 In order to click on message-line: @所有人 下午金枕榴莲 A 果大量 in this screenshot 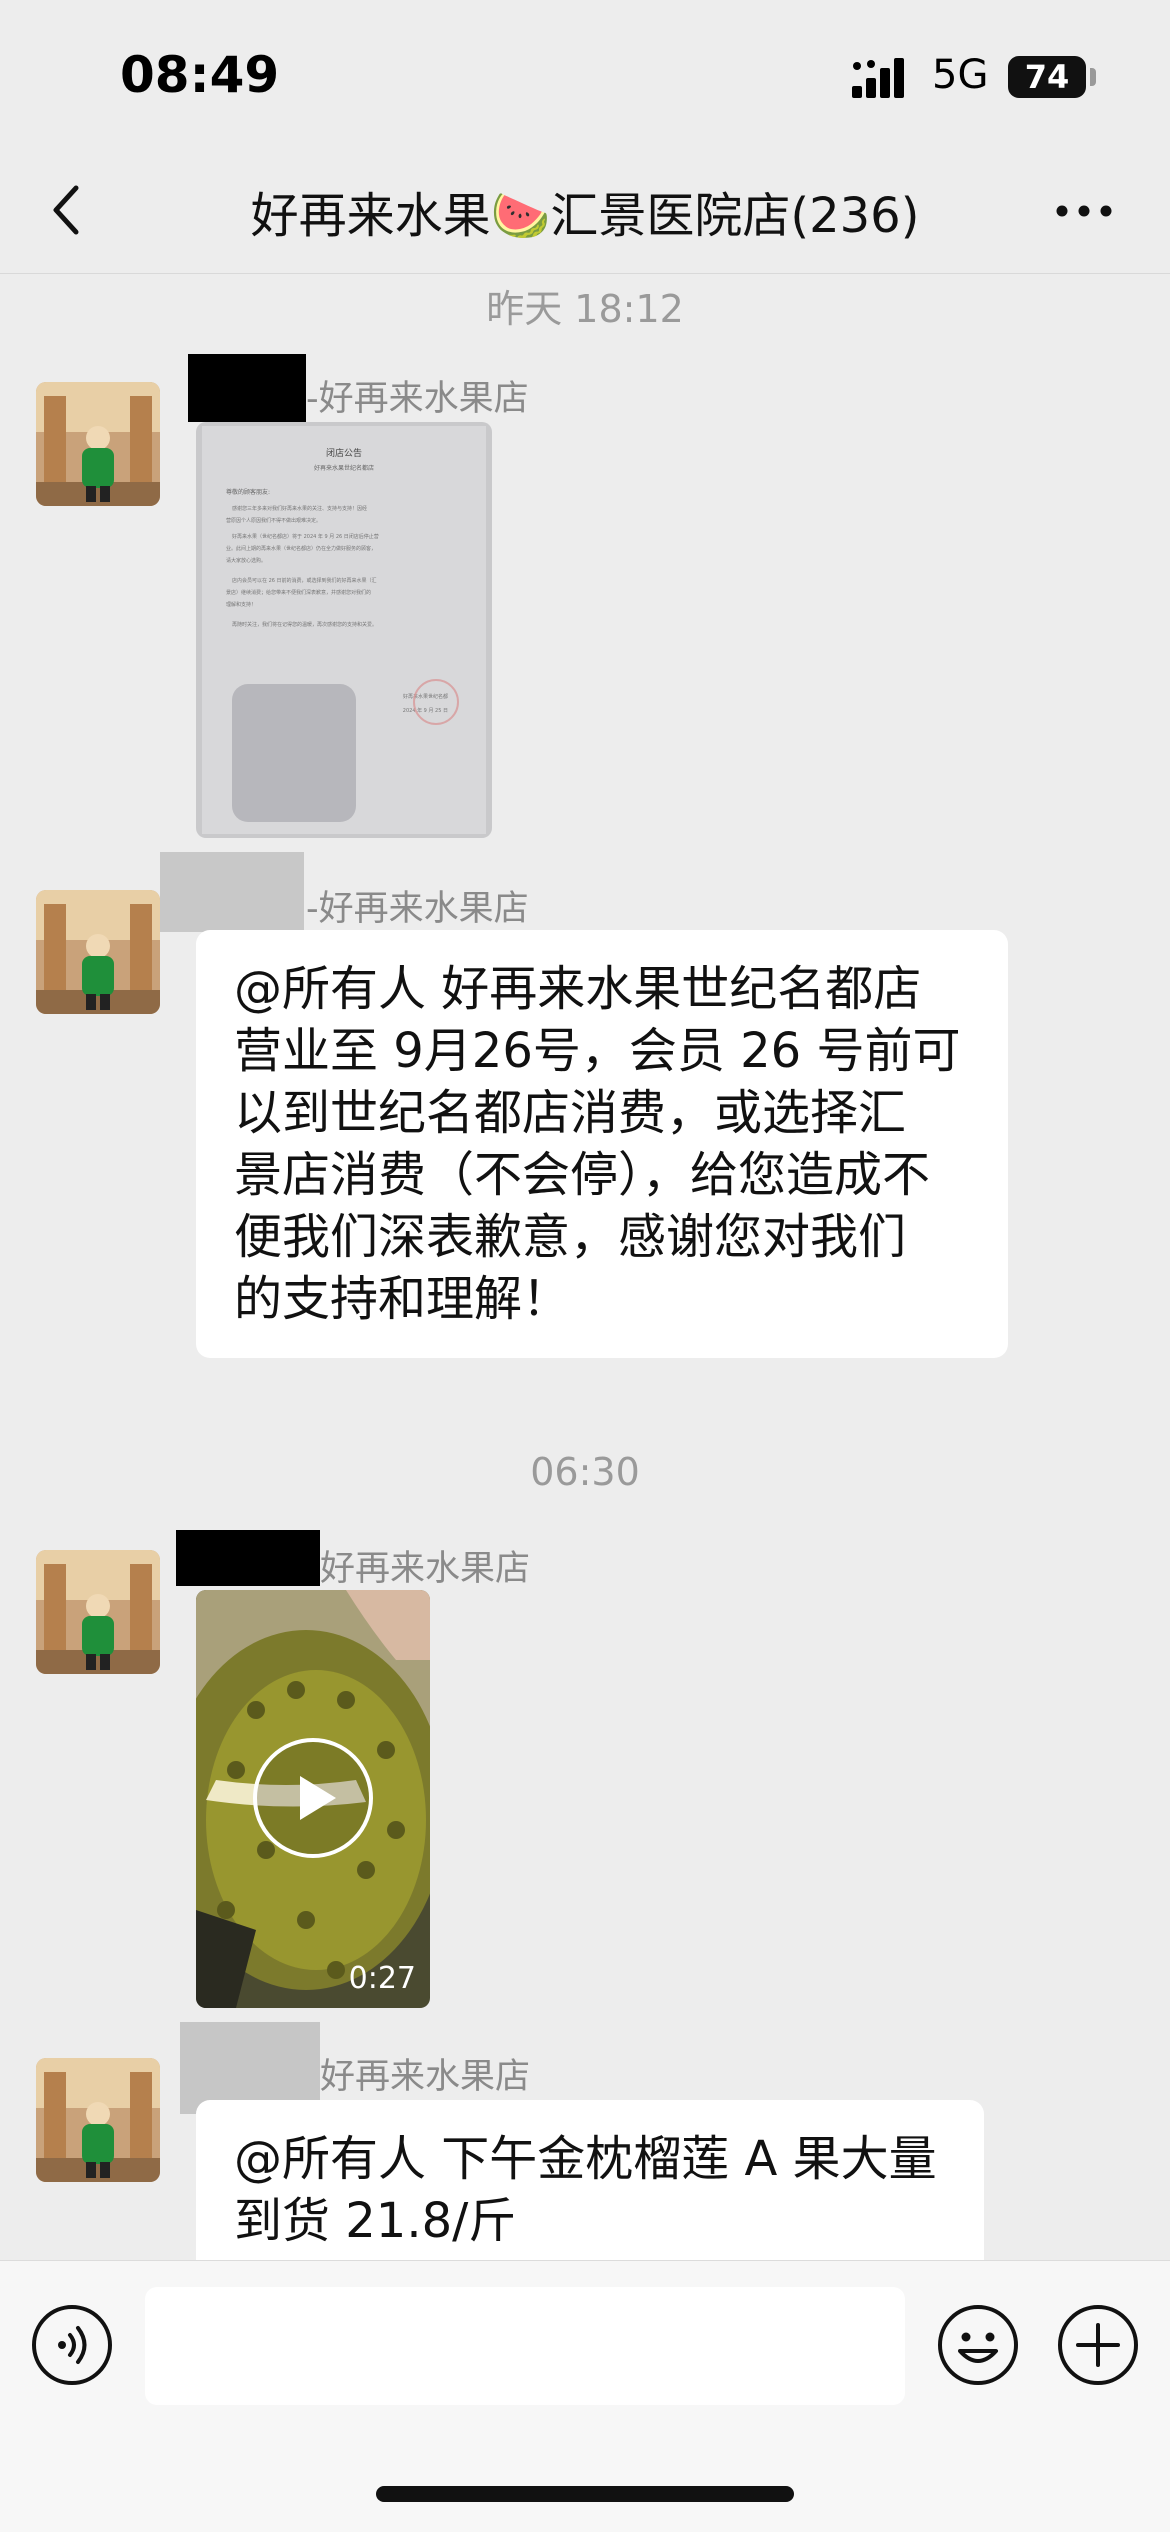, I will do `click(585, 2159)`.